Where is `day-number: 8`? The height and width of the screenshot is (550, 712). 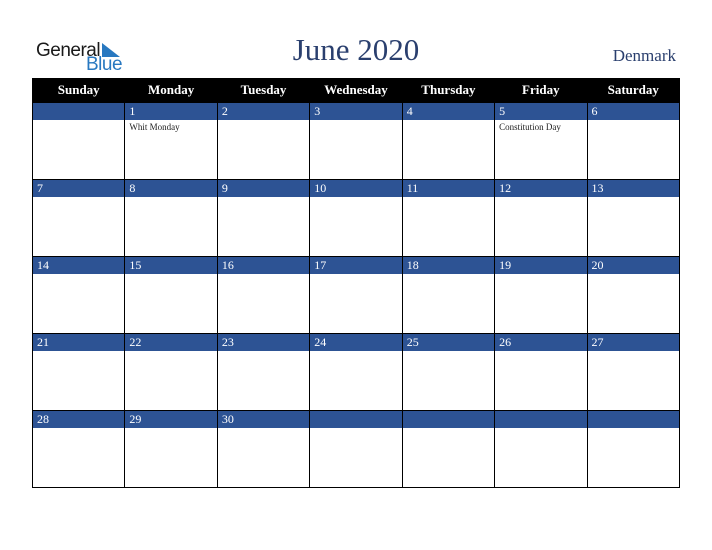
day-number: 8 is located at coordinates (171, 188).